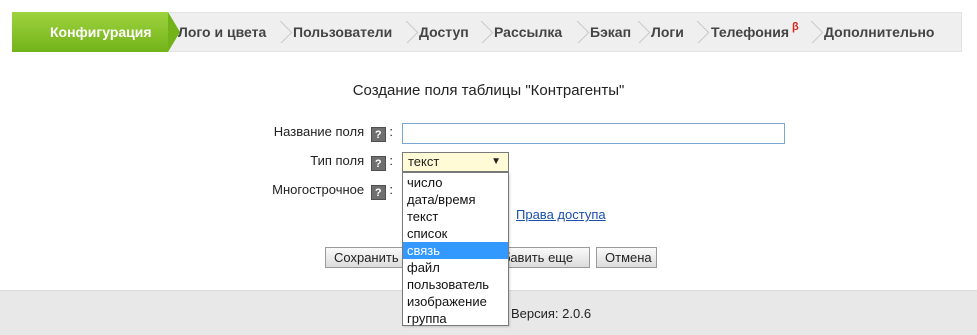 This screenshot has width=977, height=335. Describe the element at coordinates (424, 161) in the screenshot. I see `select-value: текст` at that location.